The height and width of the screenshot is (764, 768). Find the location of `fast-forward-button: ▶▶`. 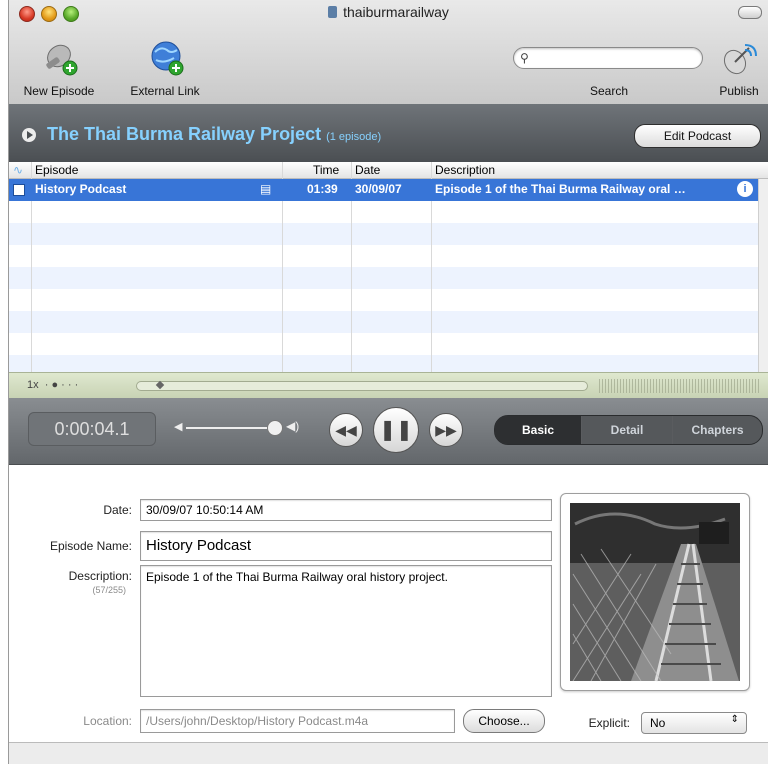

fast-forward-button: ▶▶ is located at coordinates (446, 430).